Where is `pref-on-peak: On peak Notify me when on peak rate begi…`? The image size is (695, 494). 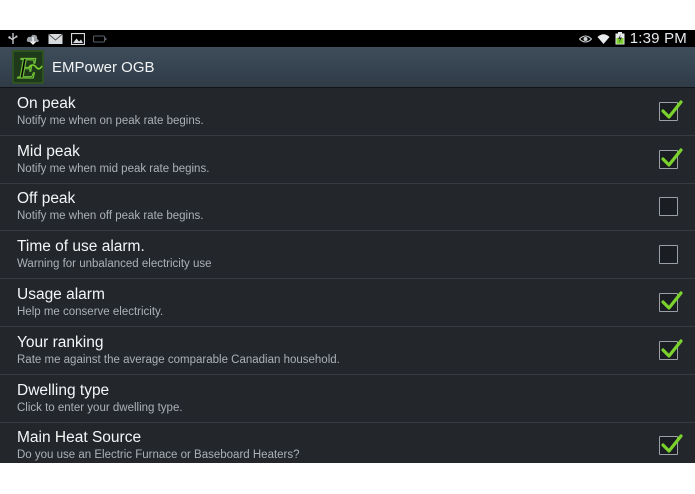 pref-on-peak: On peak Notify me when on peak rate begi… is located at coordinates (347, 112).